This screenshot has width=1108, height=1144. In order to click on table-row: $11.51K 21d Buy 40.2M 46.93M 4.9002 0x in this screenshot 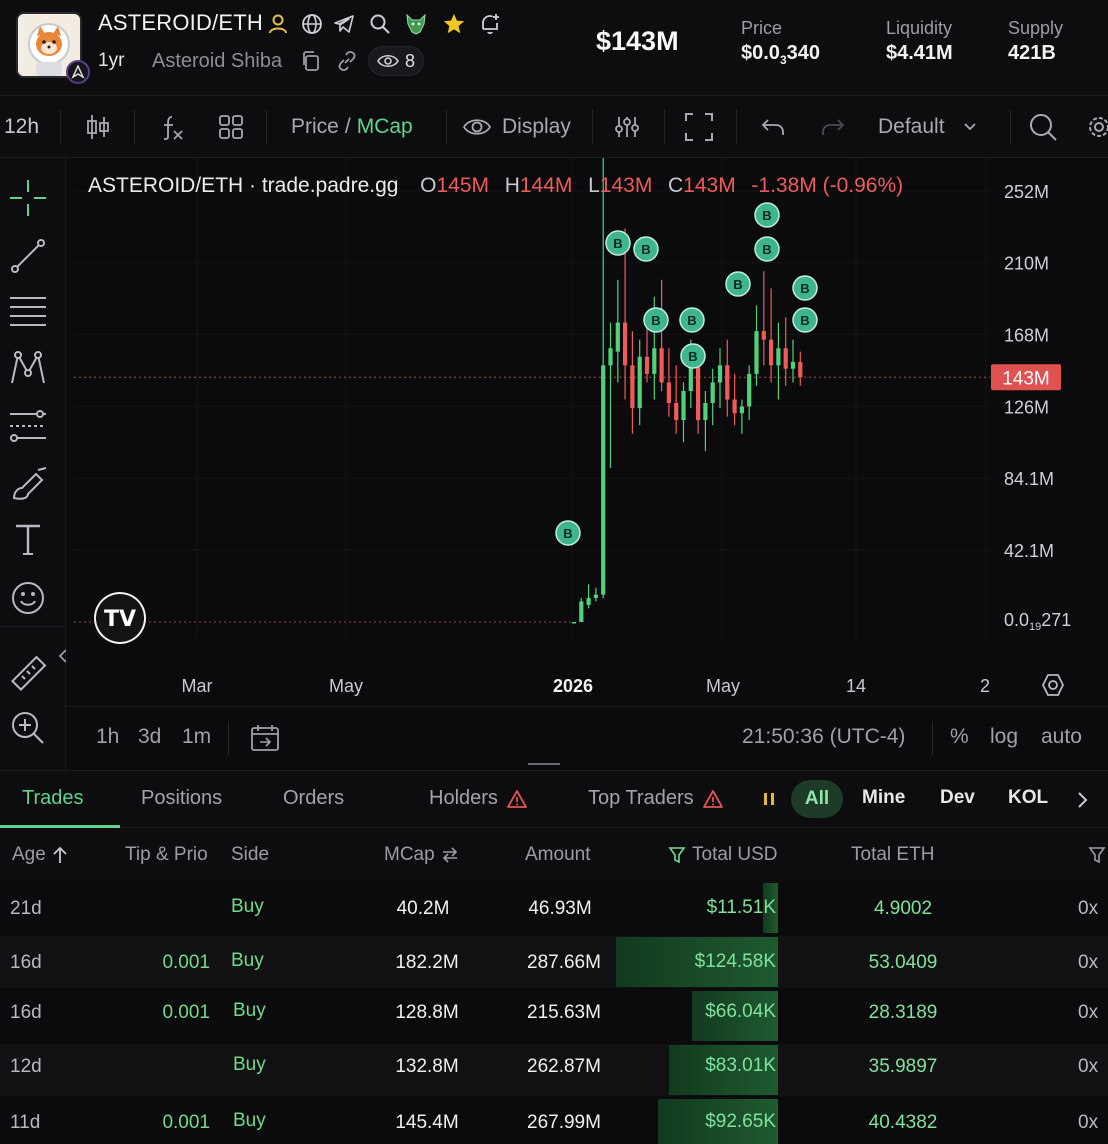, I will do `click(554, 908)`.